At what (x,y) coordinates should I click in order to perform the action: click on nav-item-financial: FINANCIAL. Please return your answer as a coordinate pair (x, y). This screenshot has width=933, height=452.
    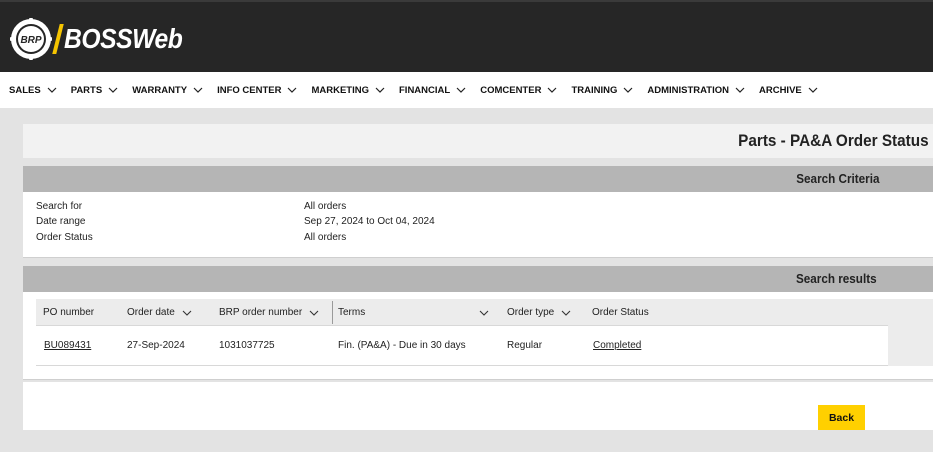
    Looking at the image, I should click on (432, 90).